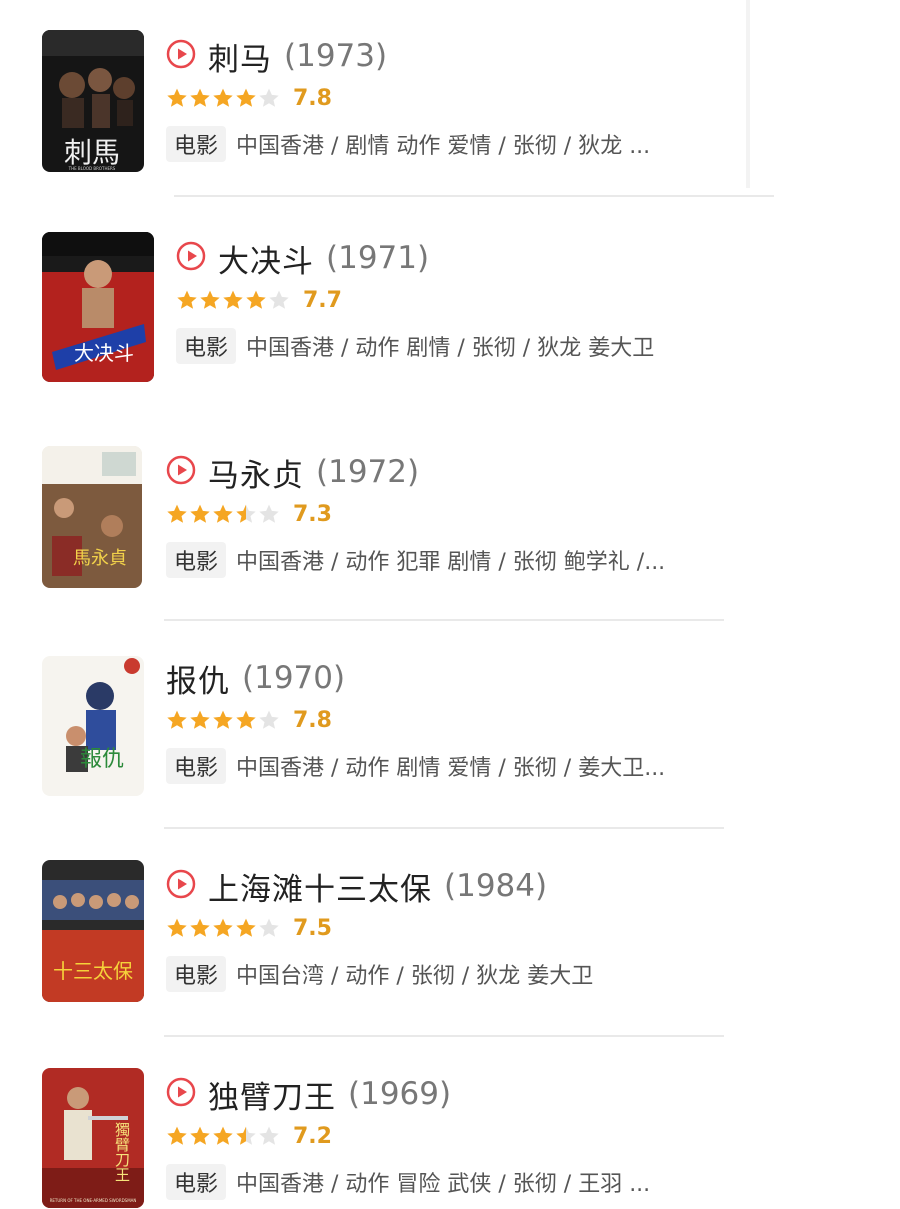 The image size is (900, 1209). I want to click on poster-title-glyphs: 獨臂刀王, so click(122, 1152).